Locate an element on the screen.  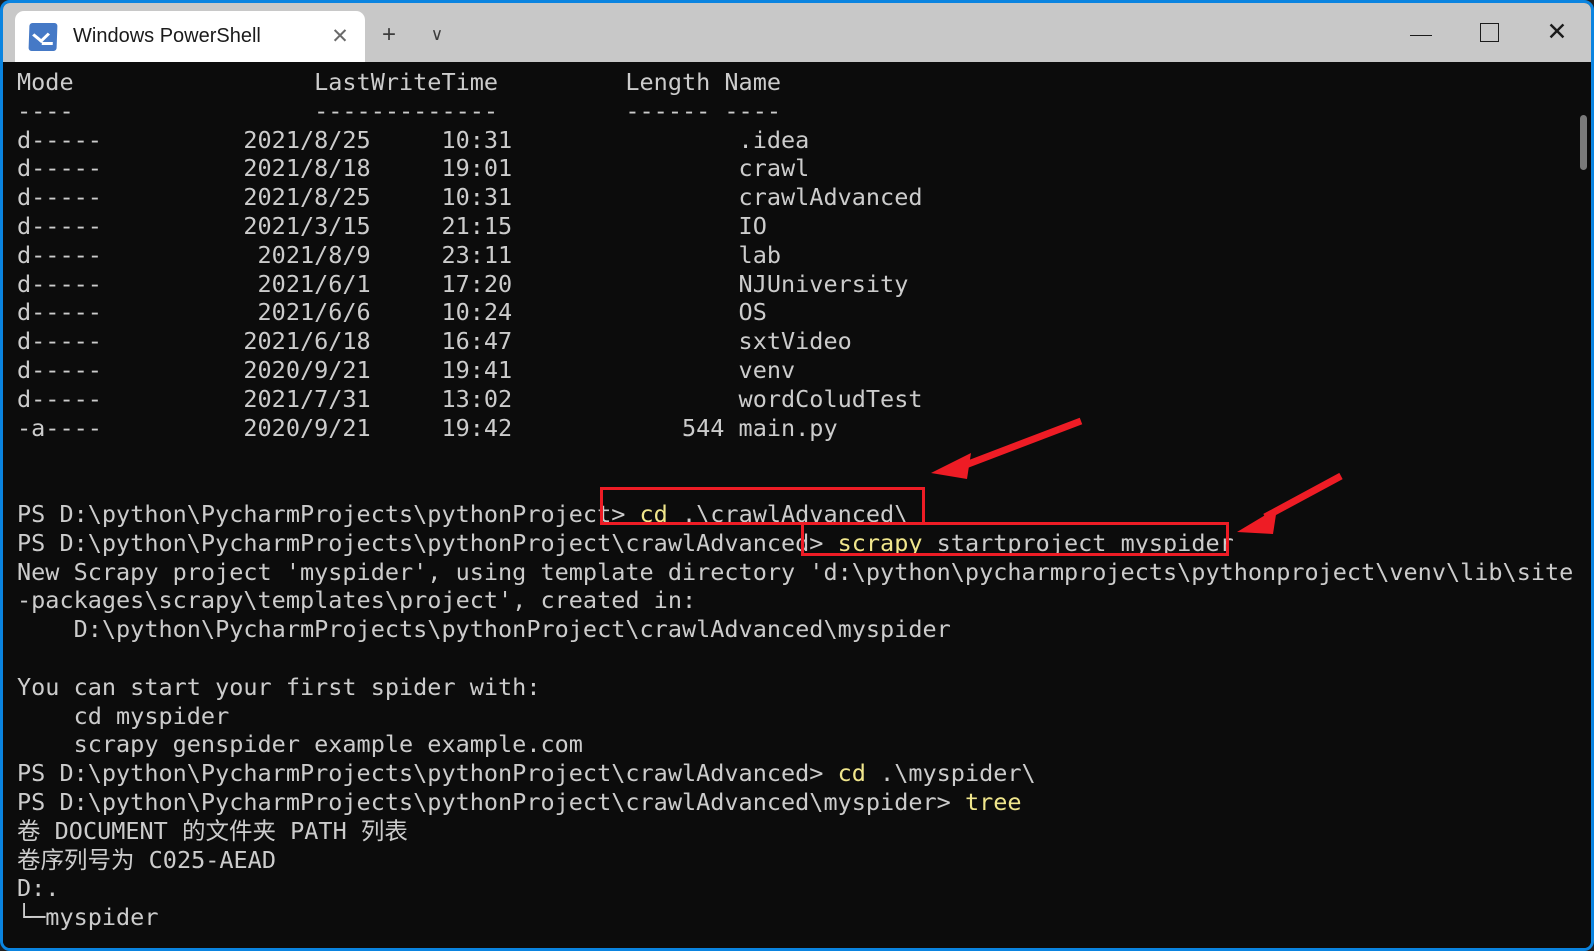
new-tab-icon: + is located at coordinates (389, 35).